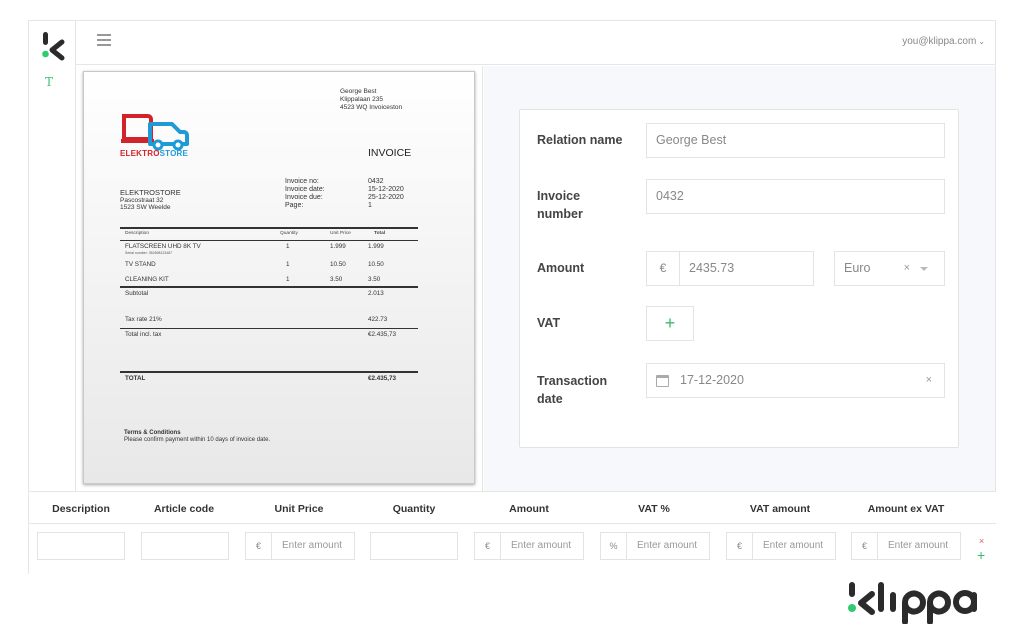  I want to click on header-amount: Amount, so click(529, 509).